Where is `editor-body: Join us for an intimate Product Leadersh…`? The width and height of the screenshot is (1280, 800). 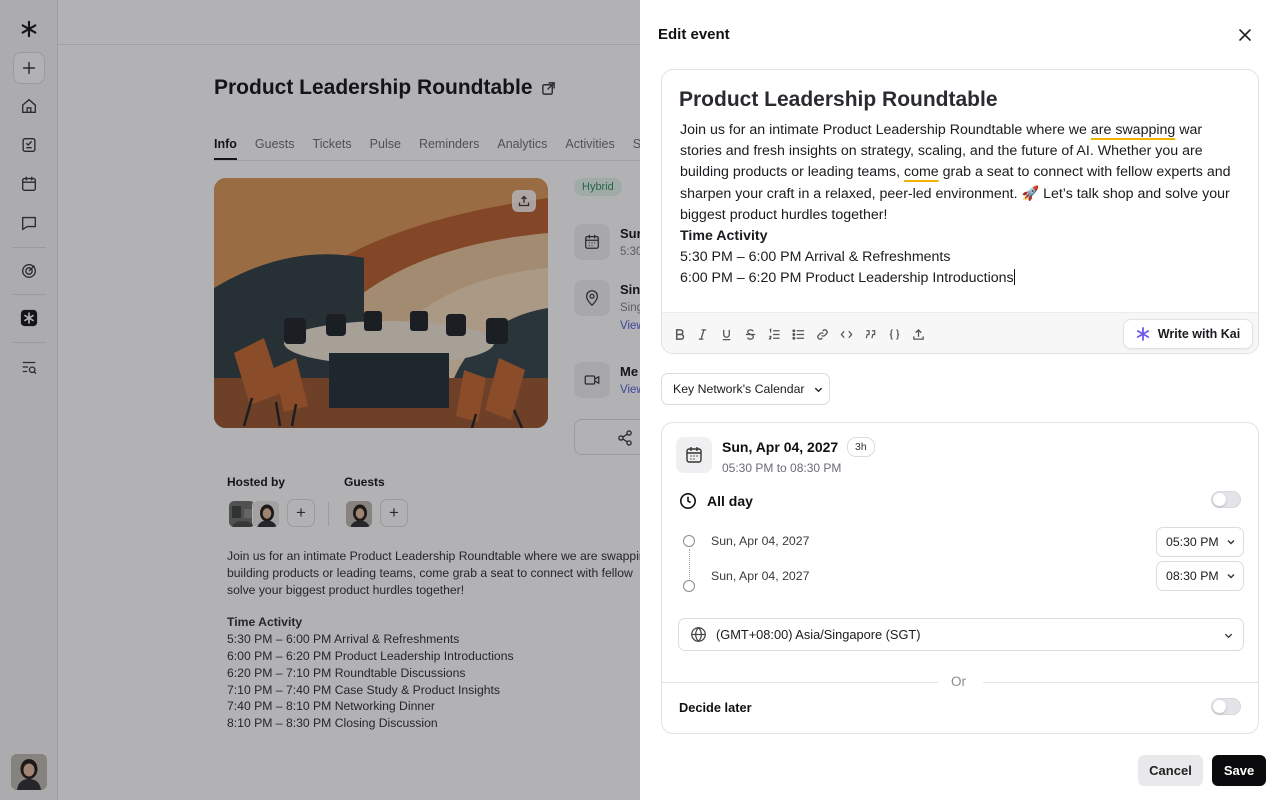 editor-body: Join us for an intimate Product Leadersh… is located at coordinates (962, 205).